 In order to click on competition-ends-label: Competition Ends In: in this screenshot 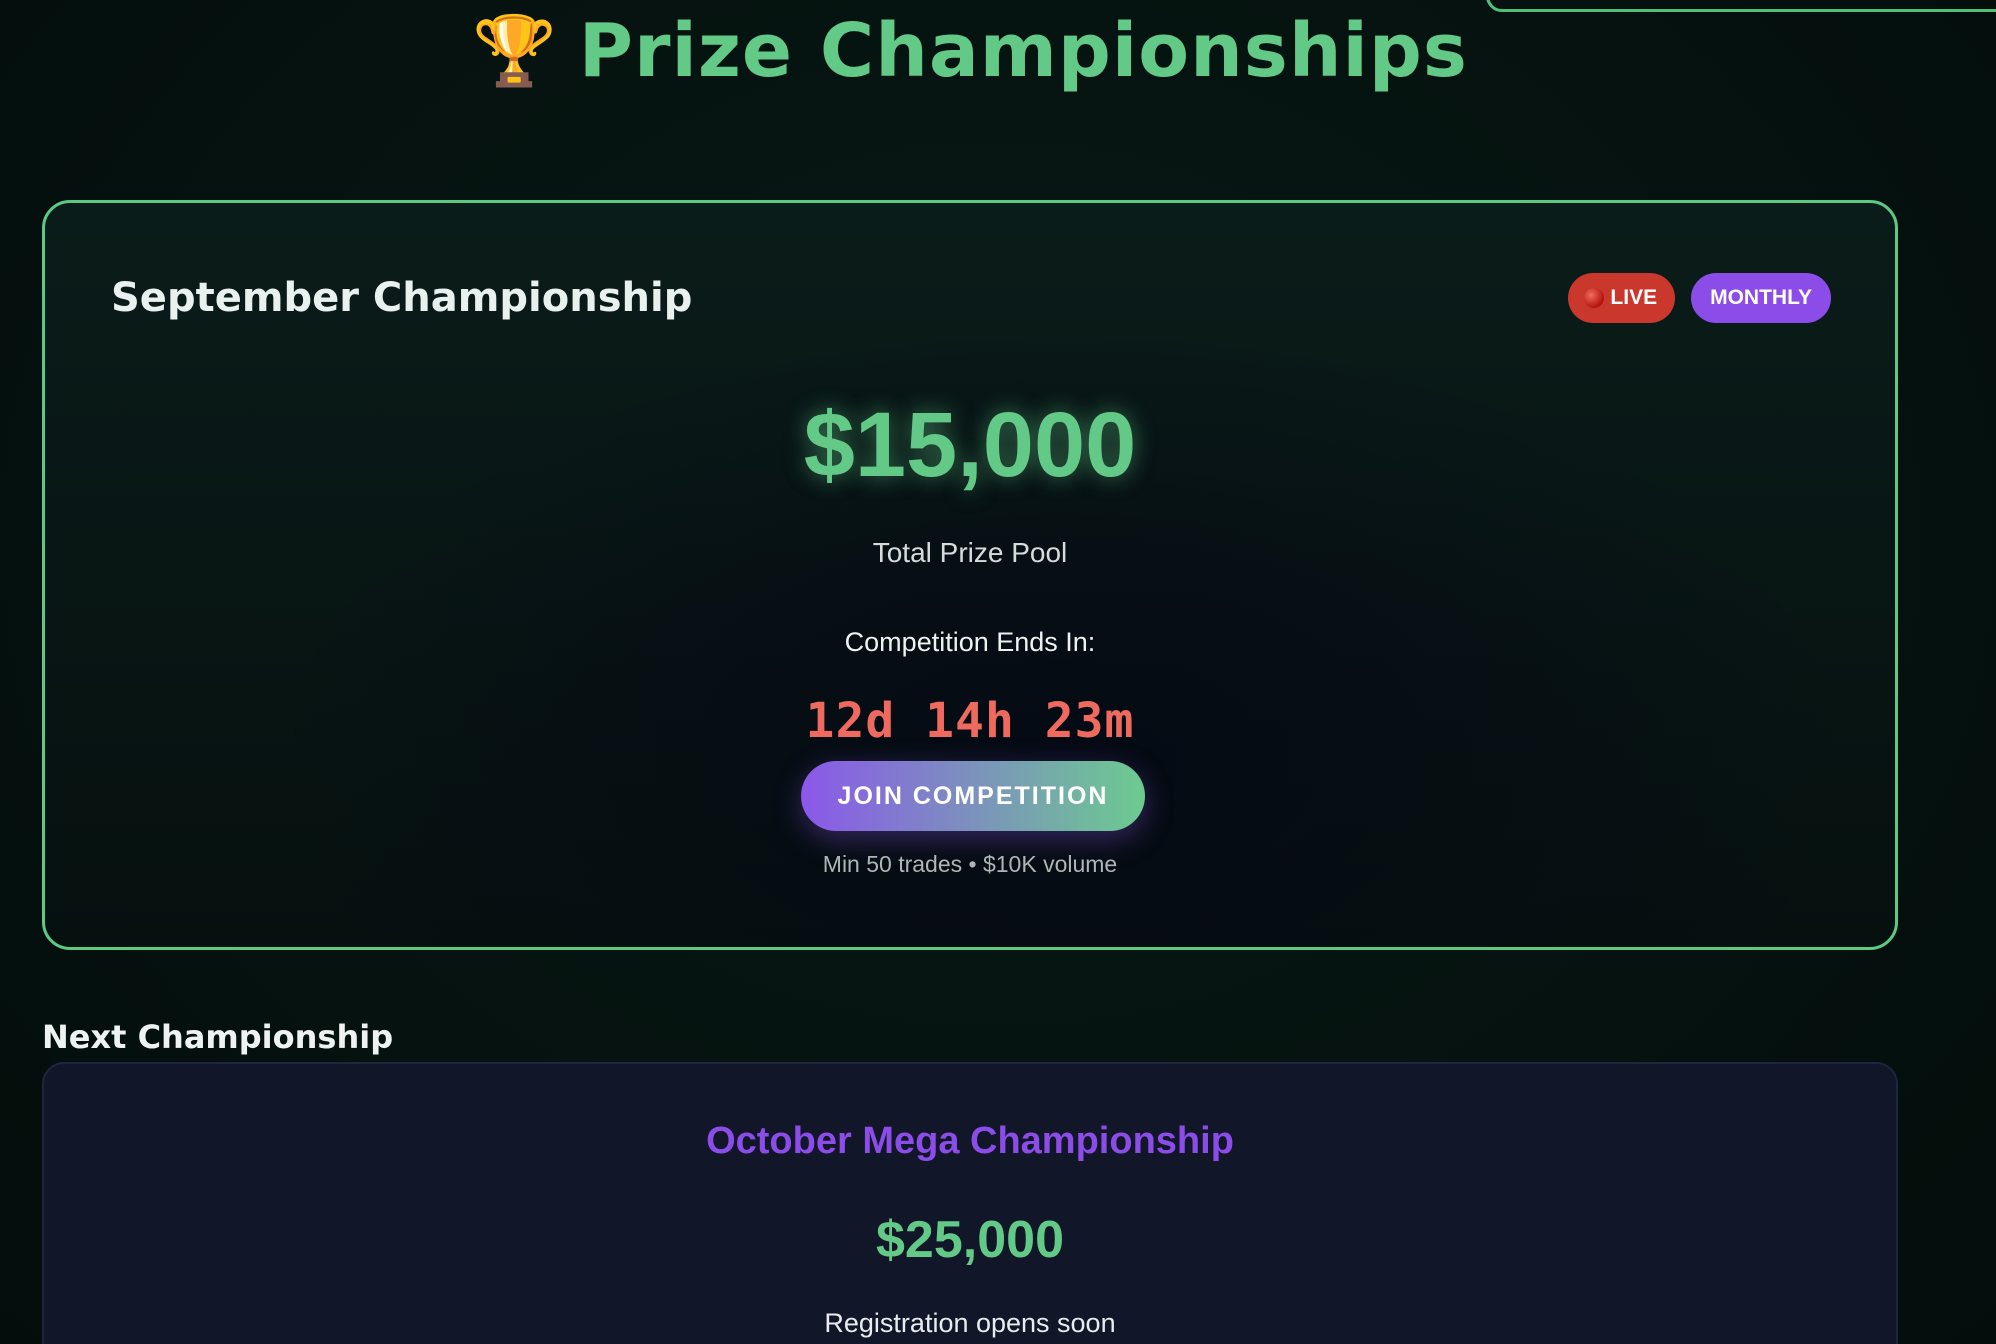, I will do `click(970, 642)`.